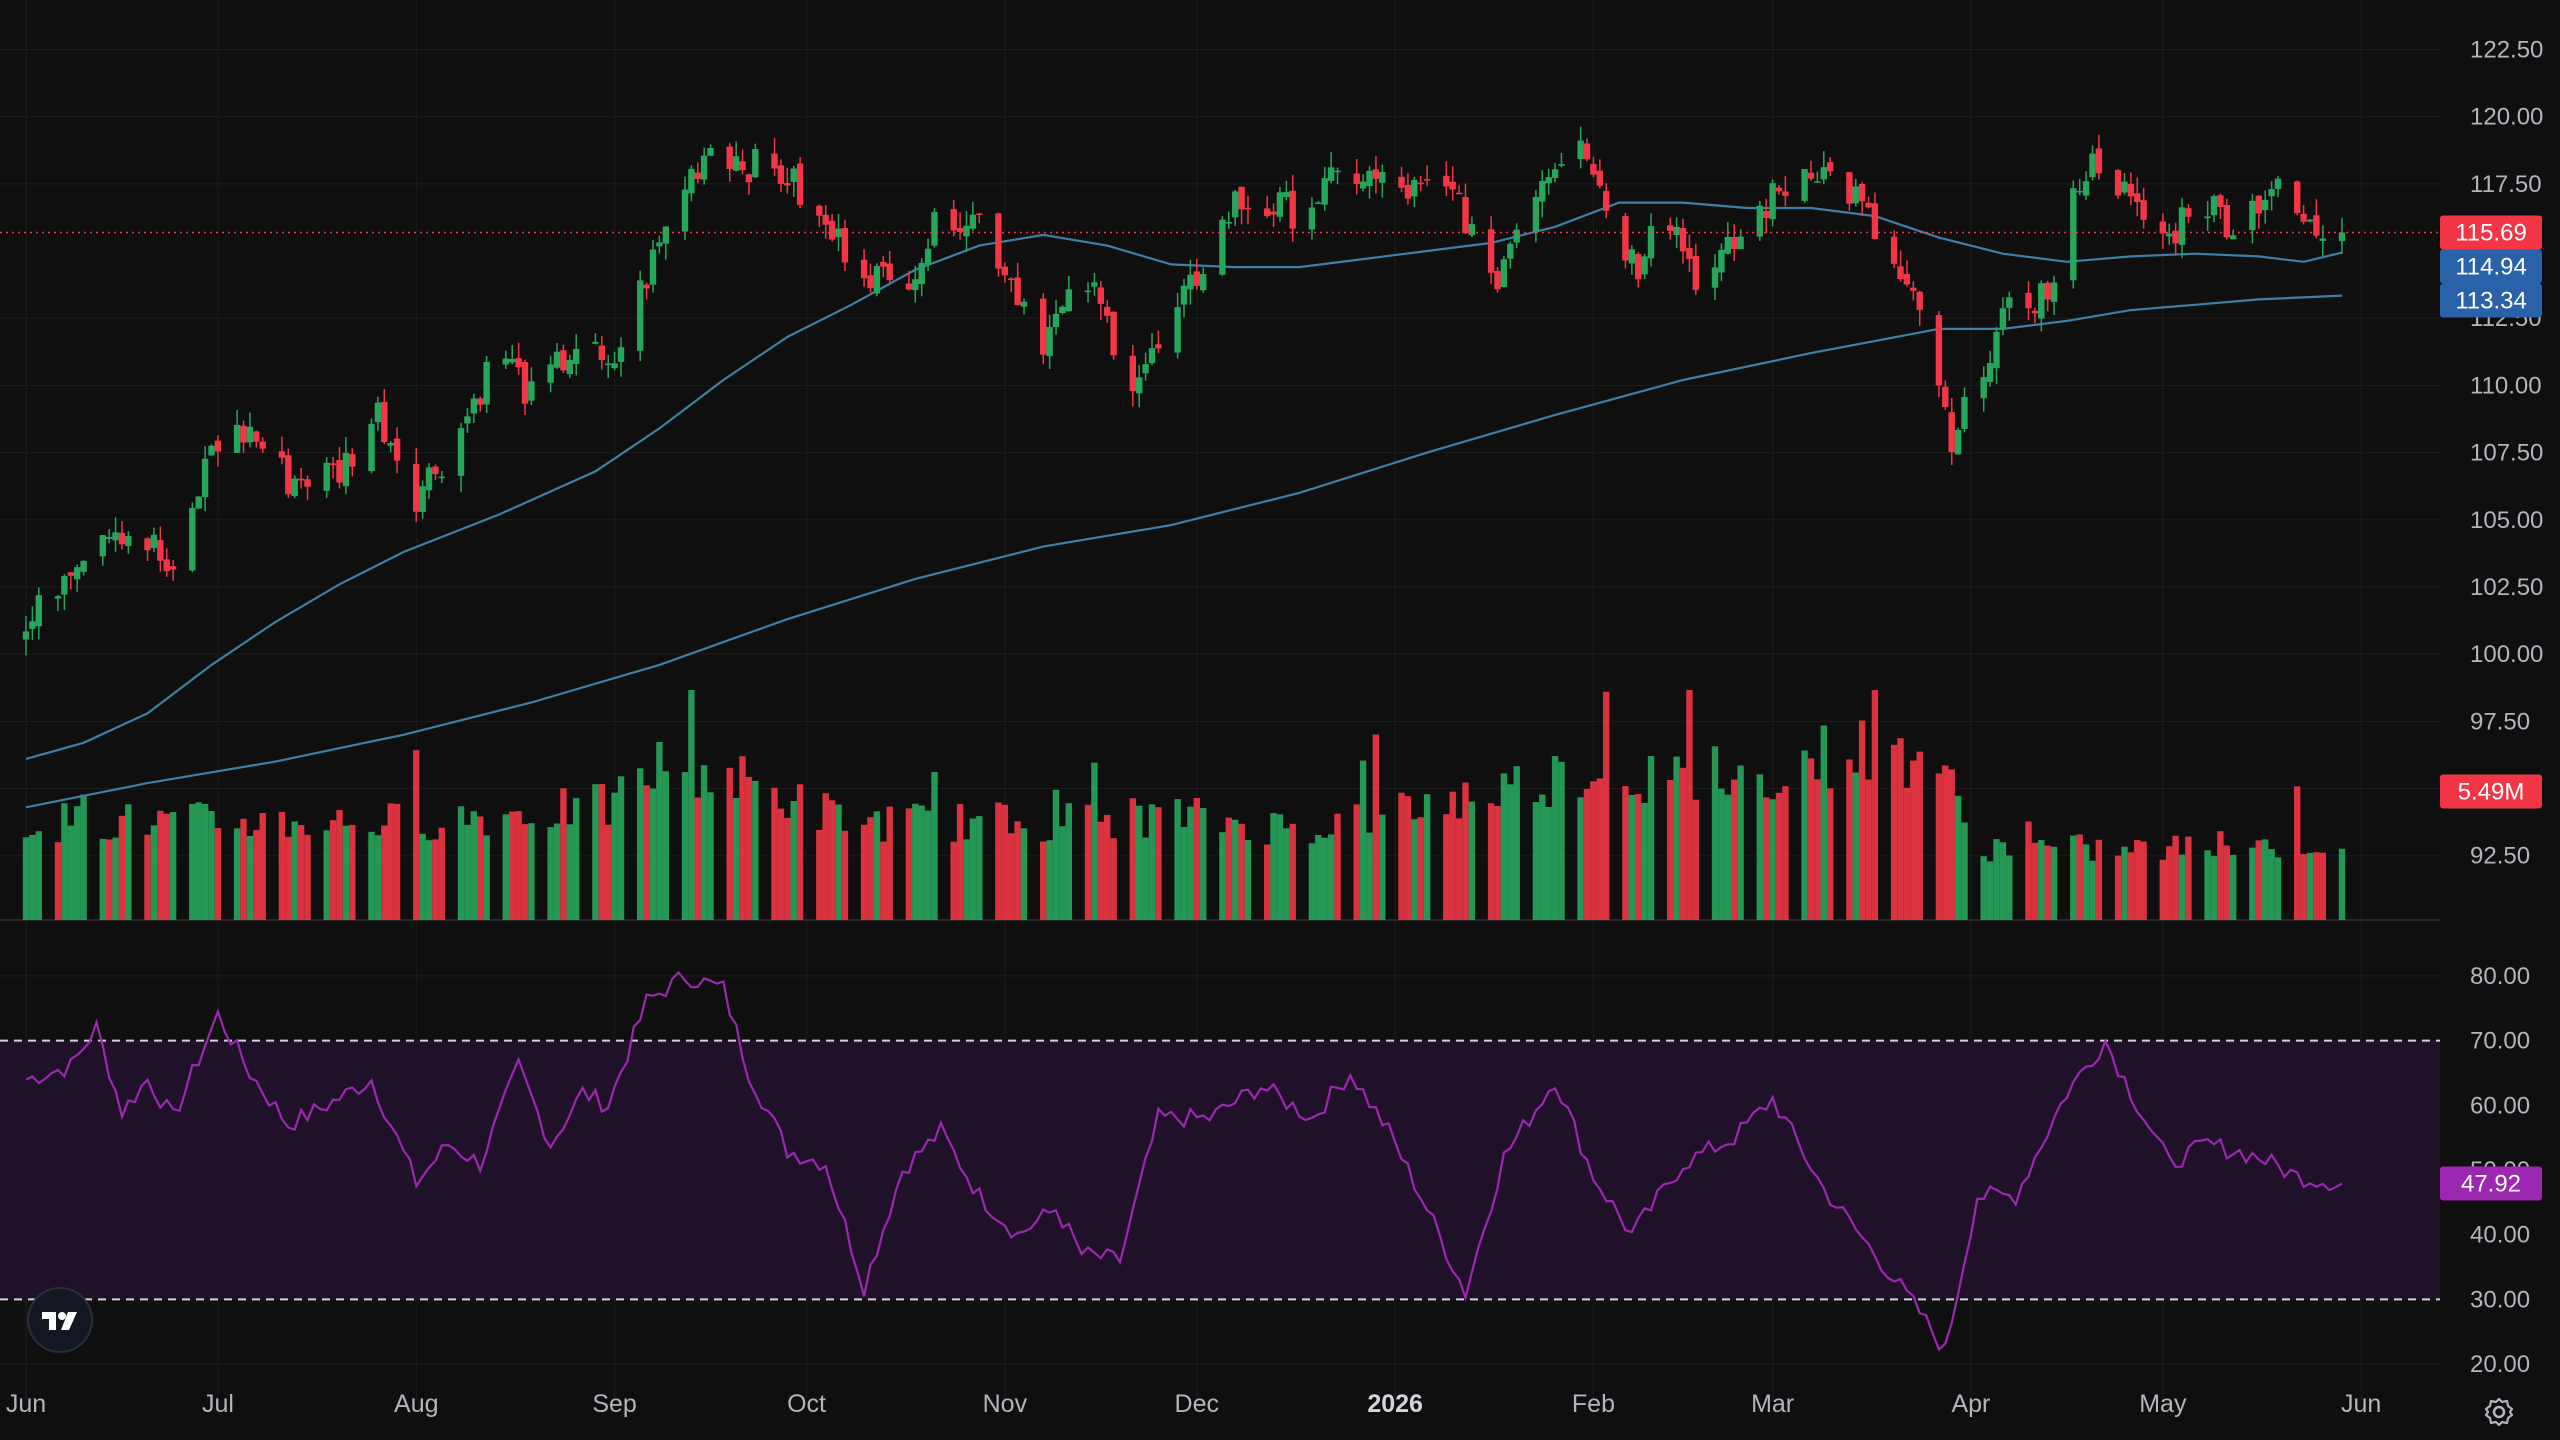  What do you see at coordinates (2499, 1412) in the screenshot?
I see `gear-icon` at bounding box center [2499, 1412].